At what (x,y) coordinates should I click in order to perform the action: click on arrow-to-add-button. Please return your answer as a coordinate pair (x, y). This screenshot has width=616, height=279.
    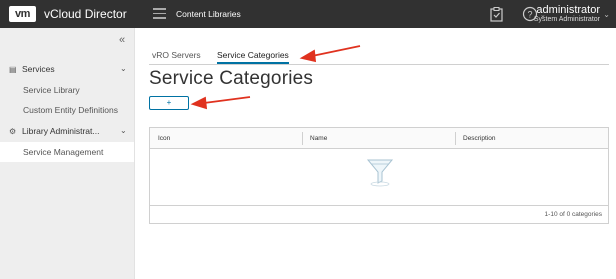
    Looking at the image, I should click on (220, 103).